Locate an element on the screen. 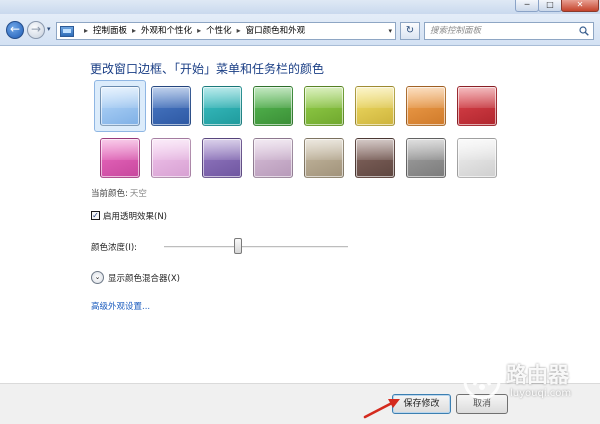 This screenshot has height=424, width=600. address-bar: ▸ 控制面板 ▸ 外观和个性化 ▸ 个性化 ▸ 窗口颜色和外观 ▾ is located at coordinates (226, 31).